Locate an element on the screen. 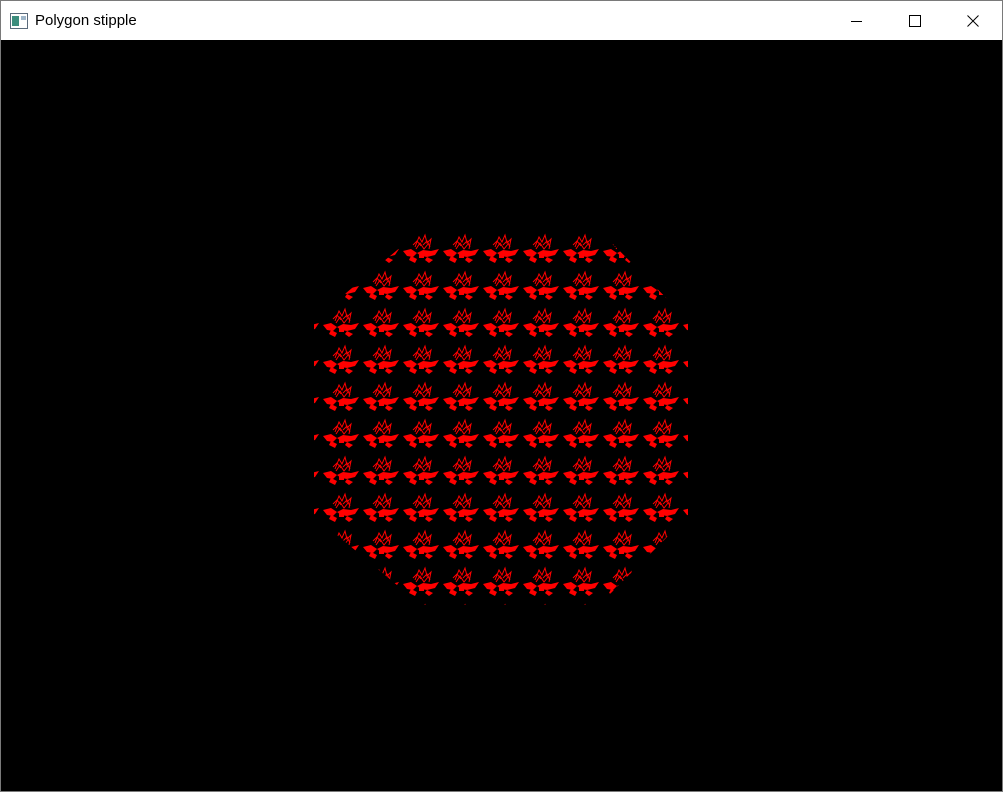 This screenshot has width=1003, height=792. window-title: Polygon stipple is located at coordinates (86, 20).